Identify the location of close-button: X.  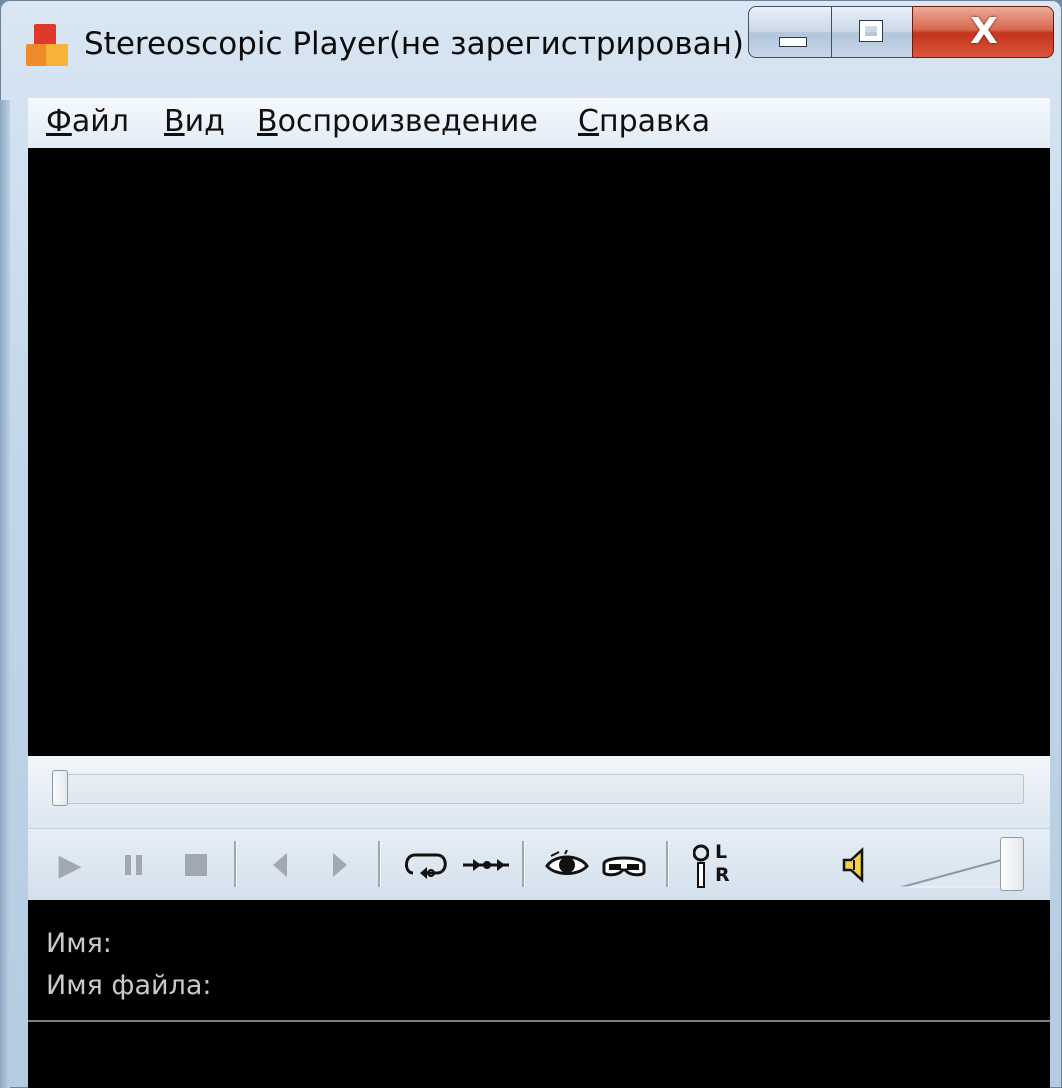
(983, 32).